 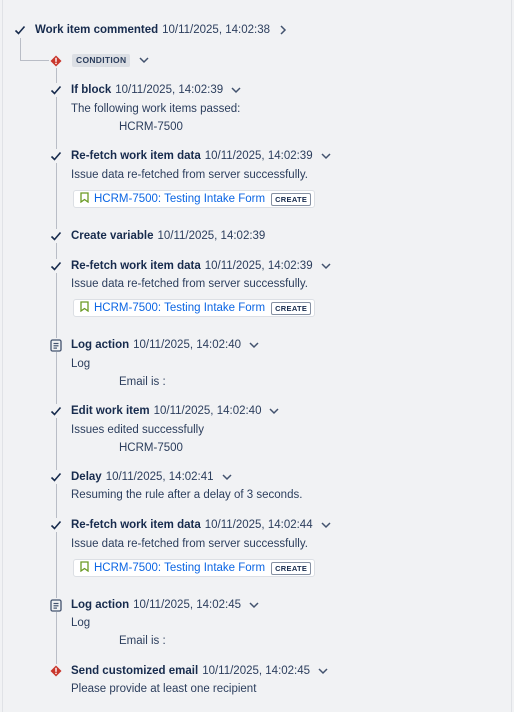 I want to click on step-row: Delay 10/11/2025, 14:02:41, so click(x=152, y=477).